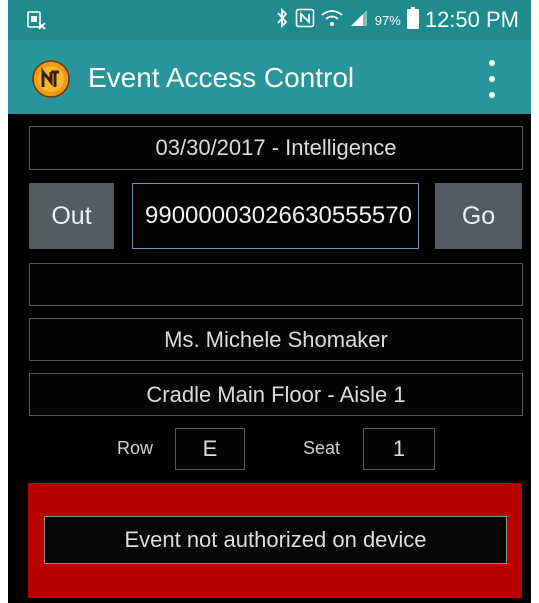 This screenshot has height=603, width=539. What do you see at coordinates (275, 540) in the screenshot?
I see `alert-message: Event not authorized on device` at bounding box center [275, 540].